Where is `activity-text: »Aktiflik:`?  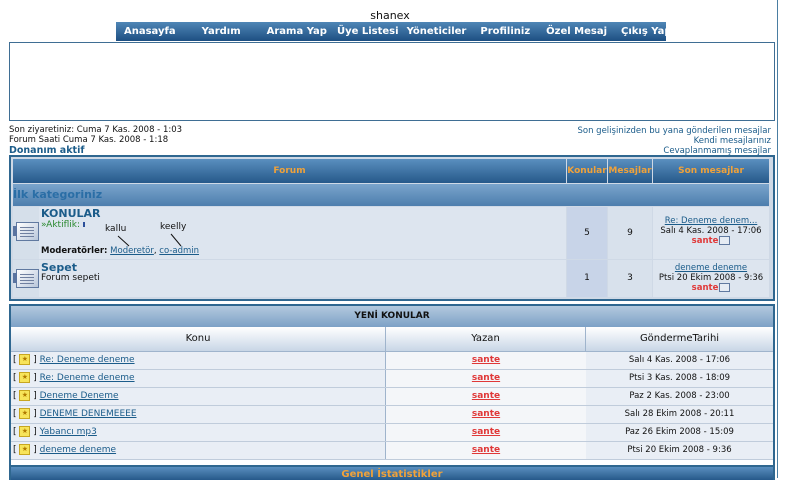
activity-text: »Aktiflik: is located at coordinates (60, 225).